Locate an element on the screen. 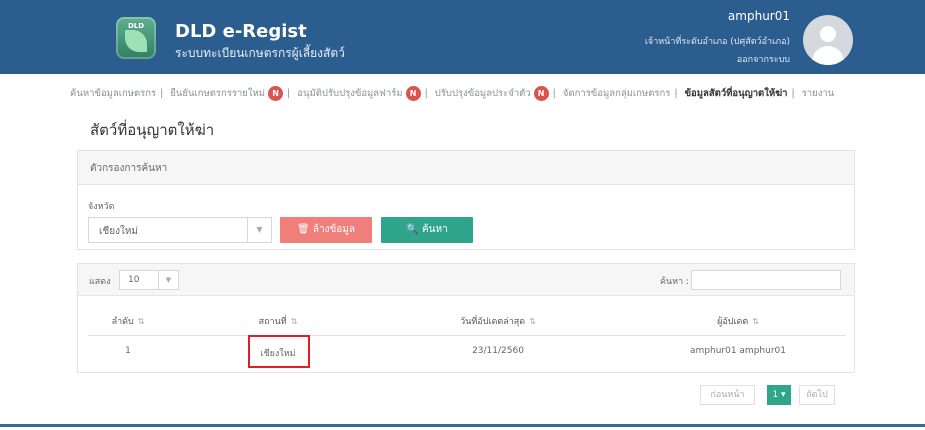 This screenshot has width=925, height=430. cell-order: 1 is located at coordinates (128, 351).